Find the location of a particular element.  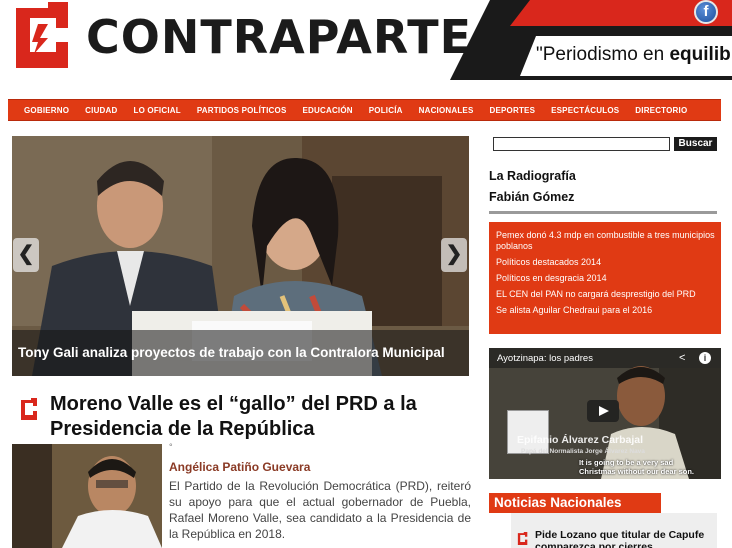

share-icon: < is located at coordinates (682, 358).